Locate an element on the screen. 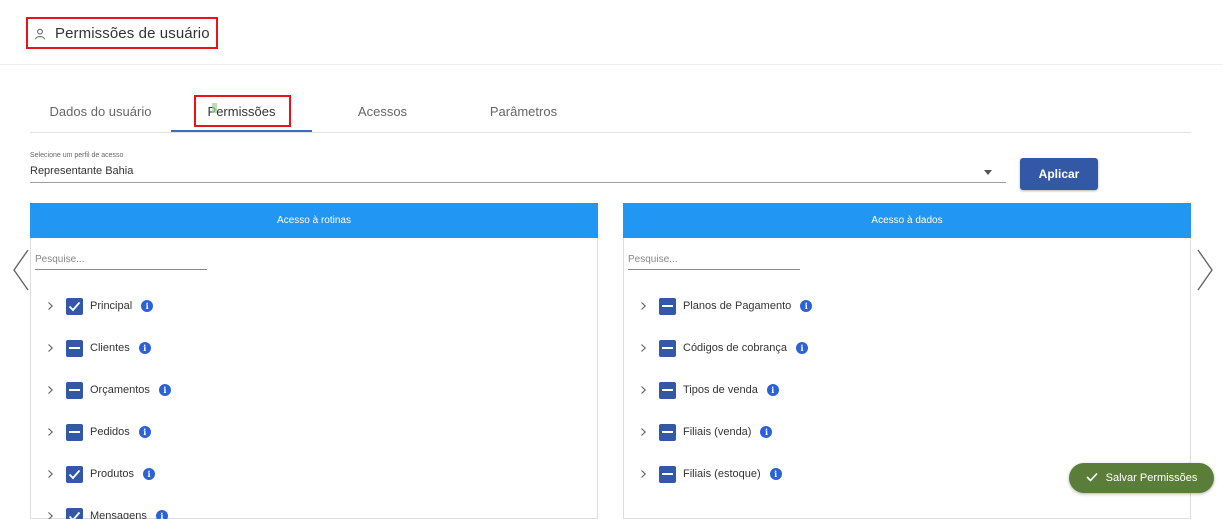  tree-item-orcamentos: Orçamentos i is located at coordinates (101, 390).